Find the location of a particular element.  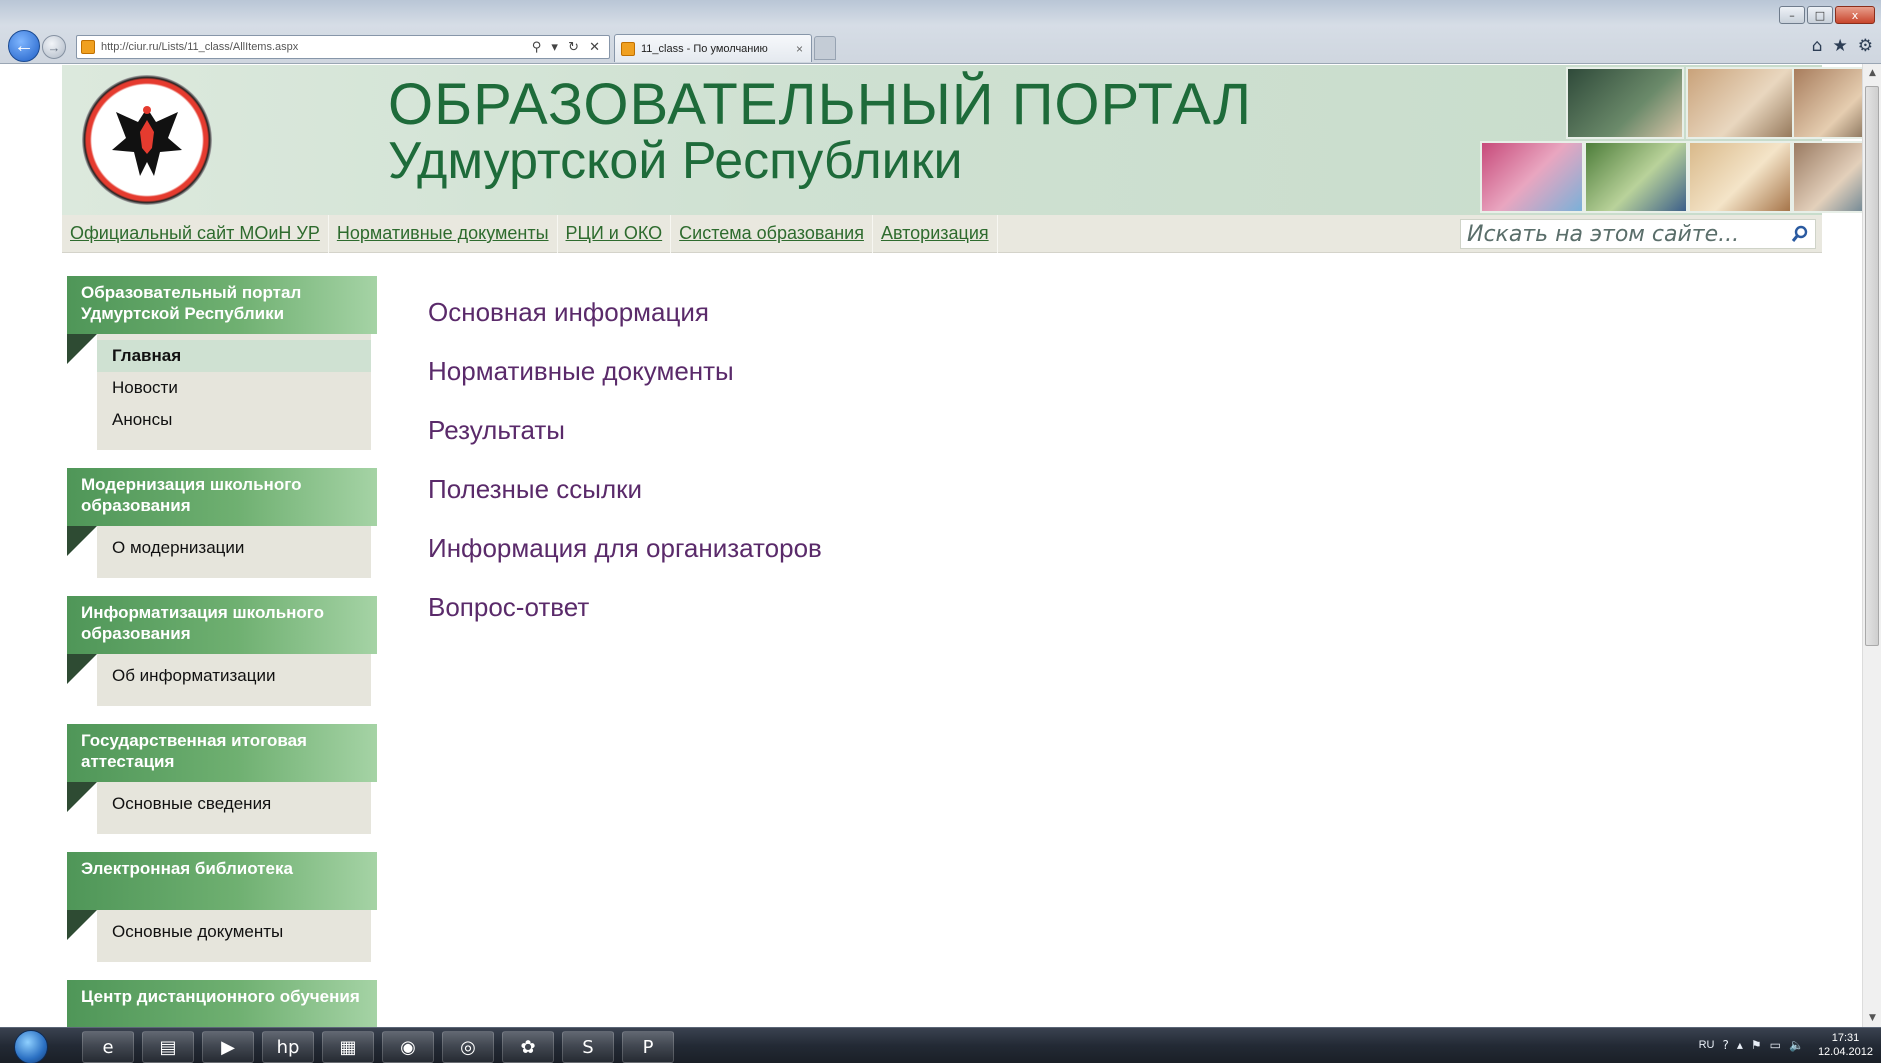

tab-title: 11_class - По умолчанию is located at coordinates (704, 48).